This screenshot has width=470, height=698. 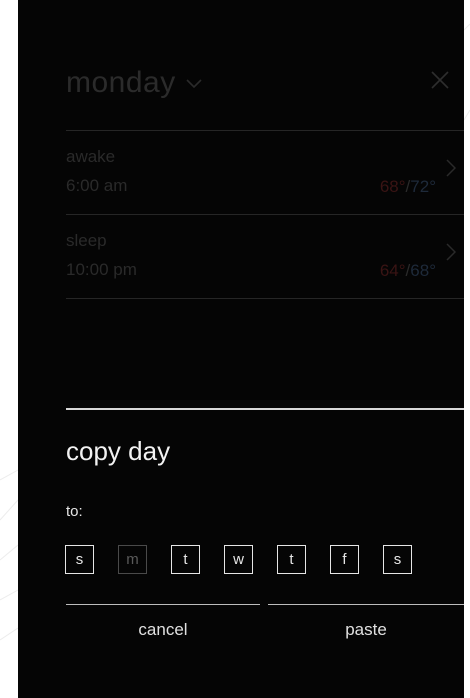 What do you see at coordinates (194, 84) in the screenshot?
I see `chevron-down-icon` at bounding box center [194, 84].